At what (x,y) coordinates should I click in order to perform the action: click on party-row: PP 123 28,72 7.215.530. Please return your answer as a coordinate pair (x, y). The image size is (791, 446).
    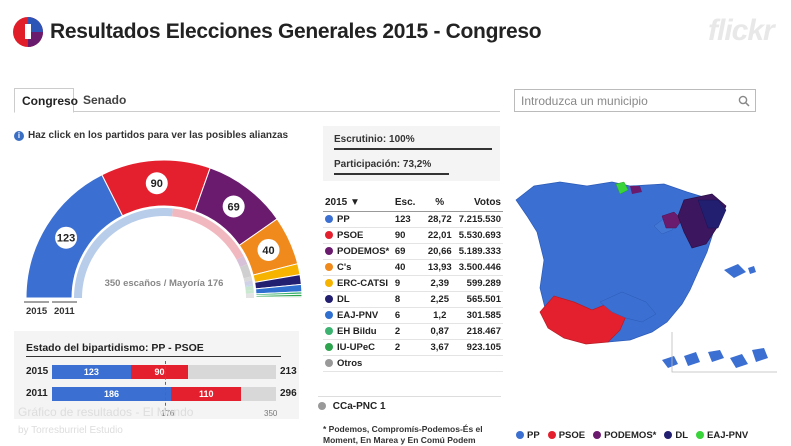
    Looking at the image, I should click on (413, 219).